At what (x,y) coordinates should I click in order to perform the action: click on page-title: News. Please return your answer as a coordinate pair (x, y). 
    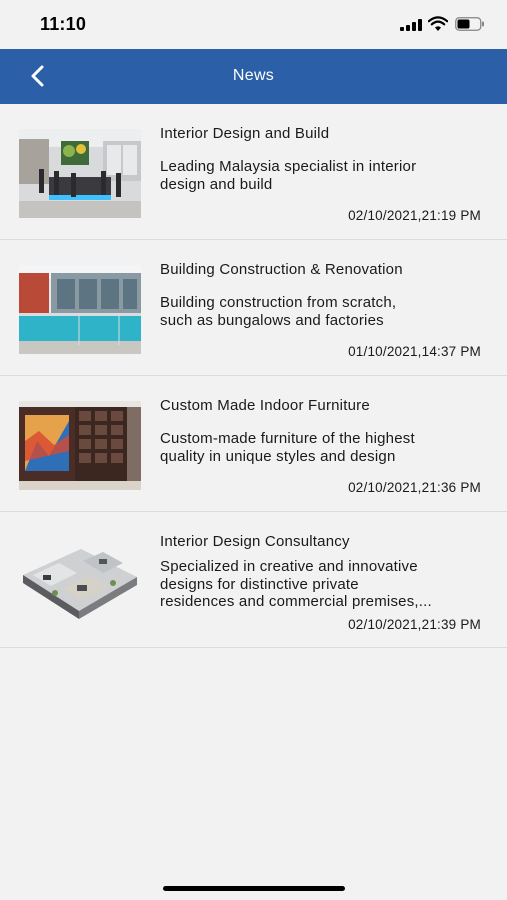
    Looking at the image, I should click on (253, 75).